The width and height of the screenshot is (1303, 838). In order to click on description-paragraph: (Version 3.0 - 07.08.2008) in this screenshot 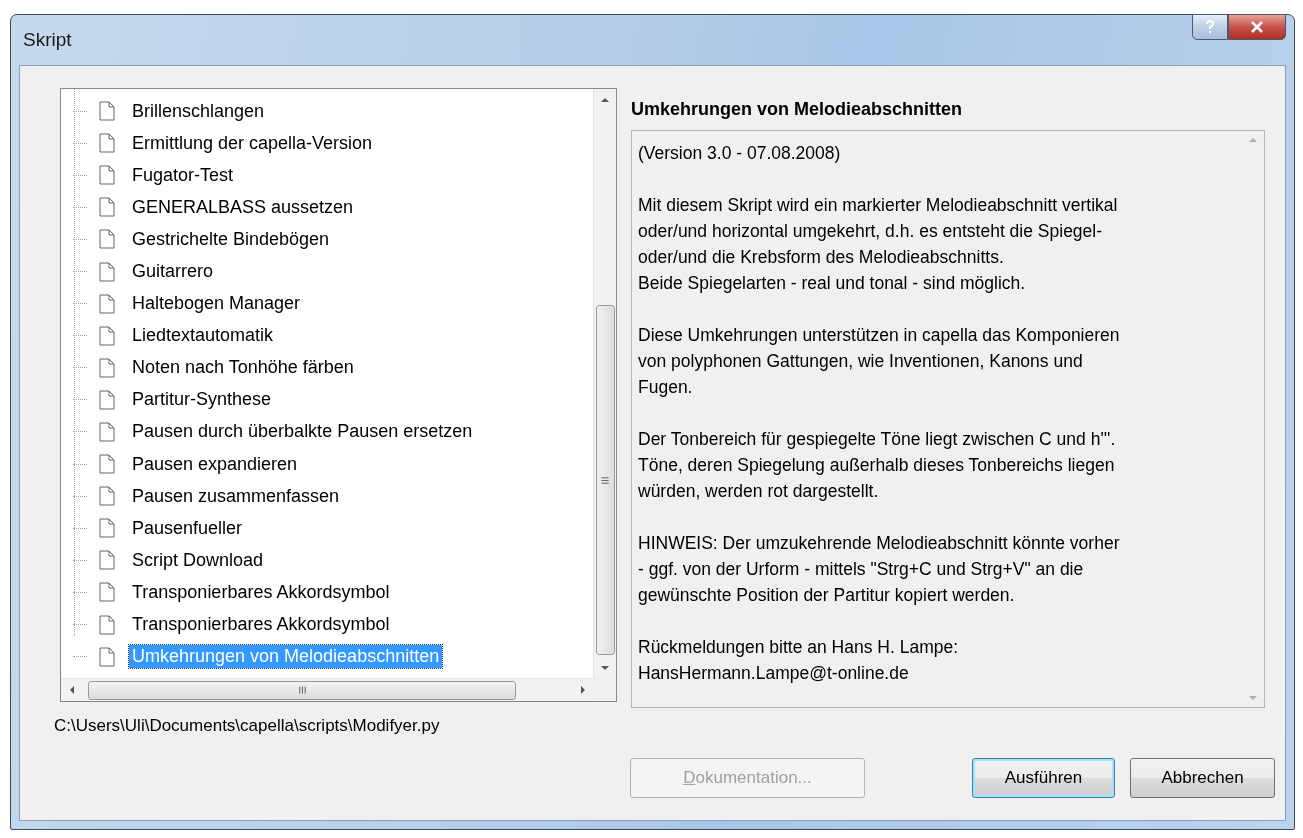, I will do `click(740, 153)`.